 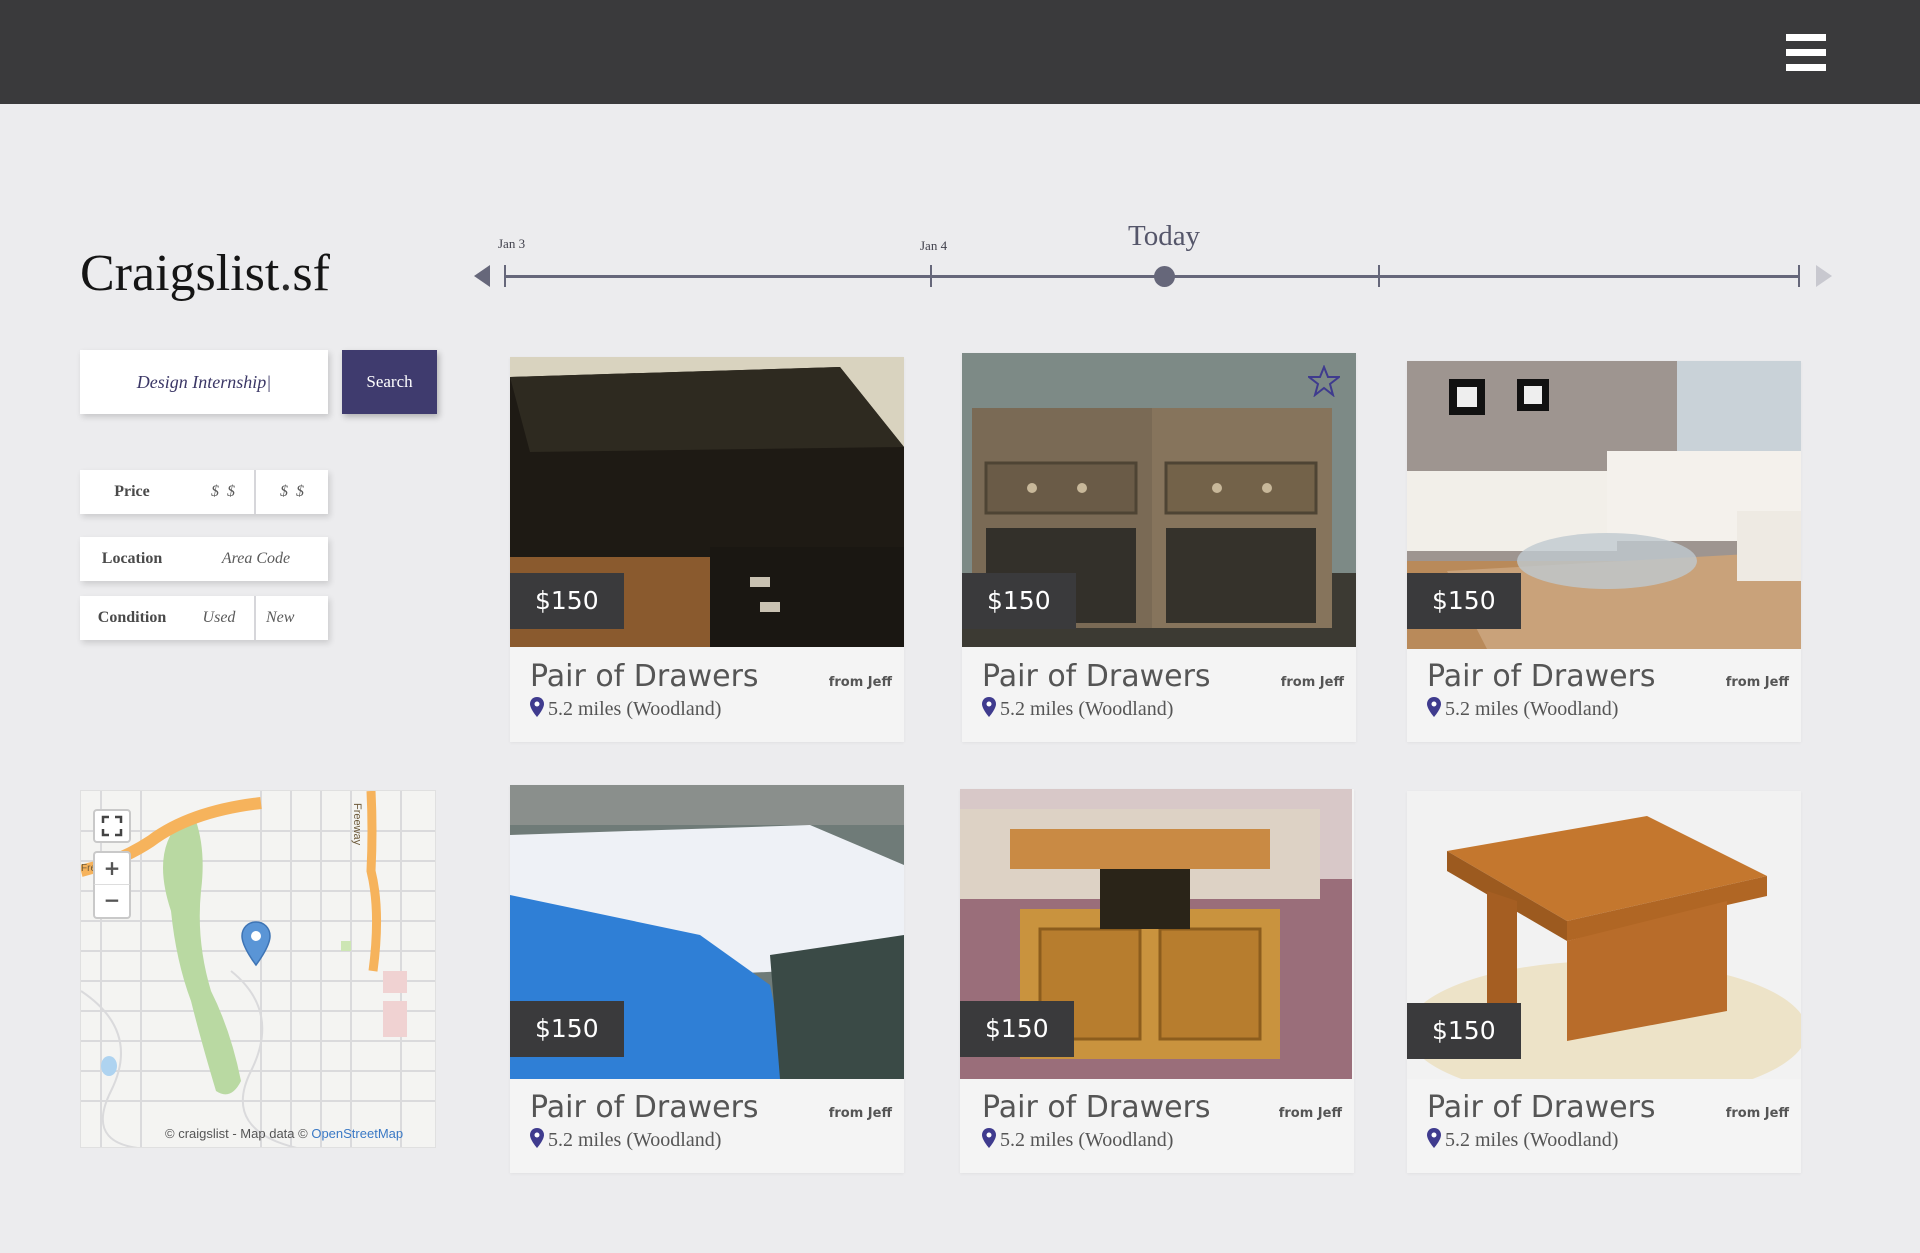 I want to click on map-location-pin-icon, so click(x=256, y=944).